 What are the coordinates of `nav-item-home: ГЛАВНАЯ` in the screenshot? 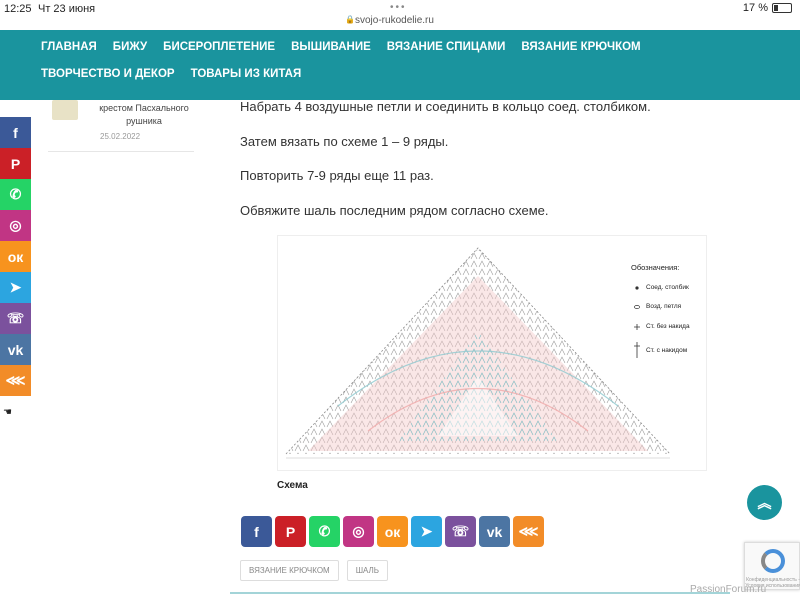 It's located at (69, 47).